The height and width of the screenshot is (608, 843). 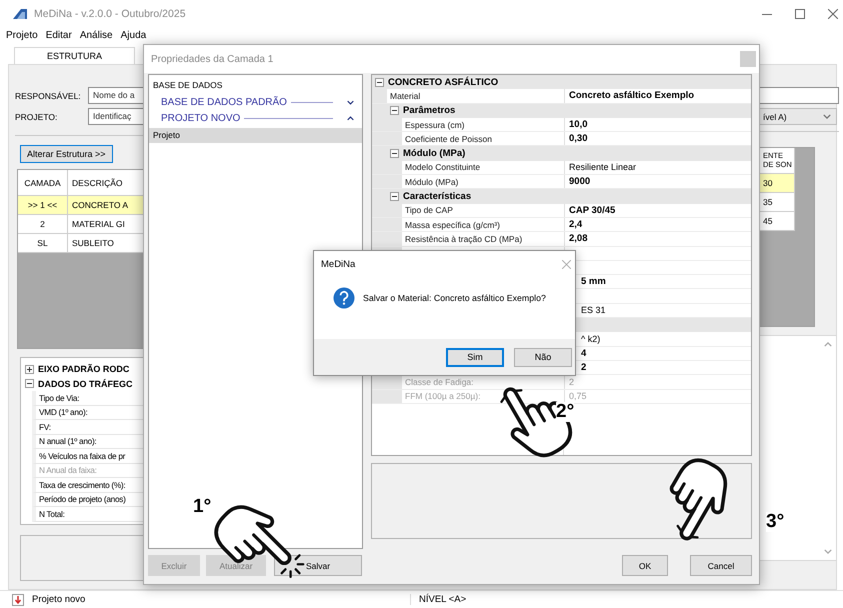 I want to click on property-value: 5 mm, so click(x=593, y=282).